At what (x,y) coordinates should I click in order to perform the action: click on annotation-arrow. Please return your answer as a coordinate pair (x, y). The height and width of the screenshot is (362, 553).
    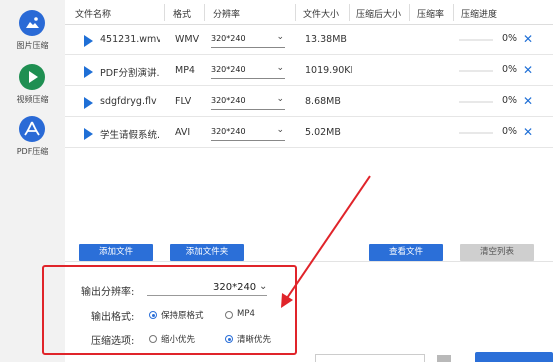
    Looking at the image, I should click on (326, 241).